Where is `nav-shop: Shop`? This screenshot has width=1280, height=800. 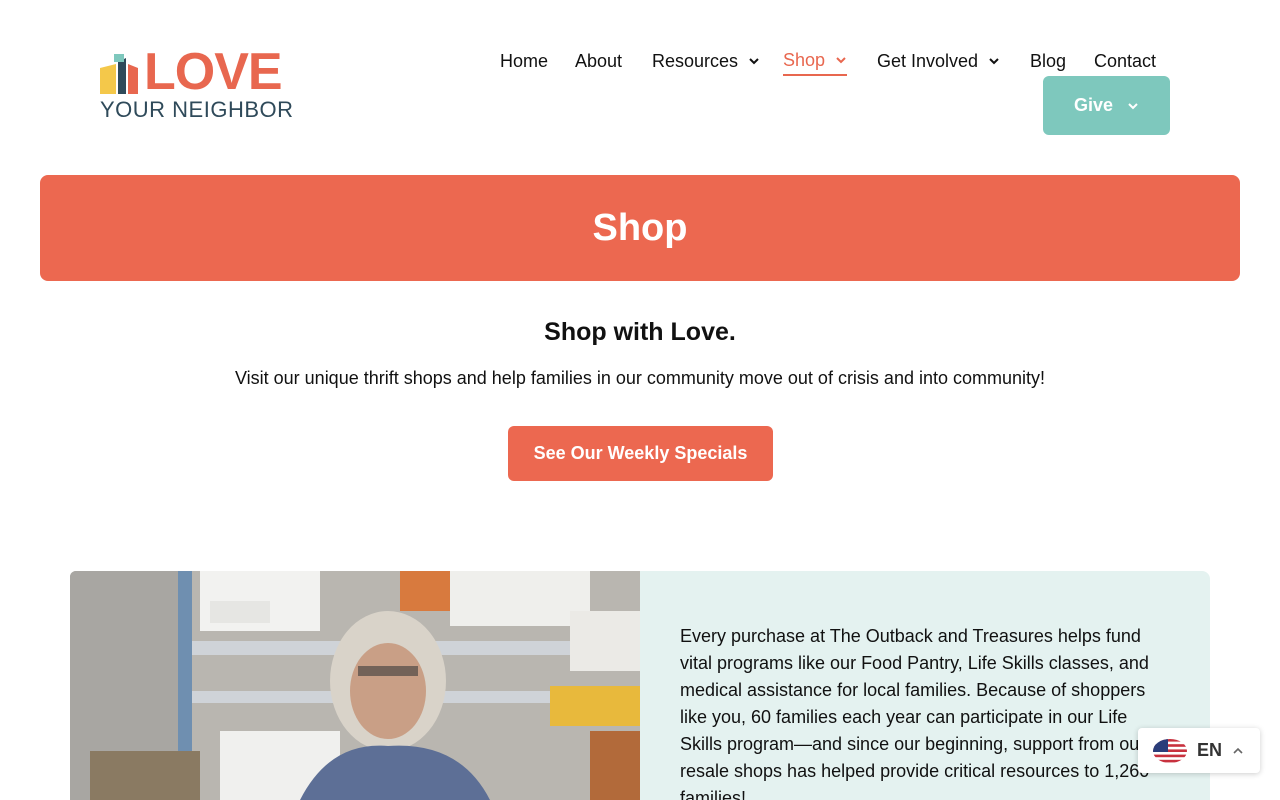
nav-shop: Shop is located at coordinates (815, 61).